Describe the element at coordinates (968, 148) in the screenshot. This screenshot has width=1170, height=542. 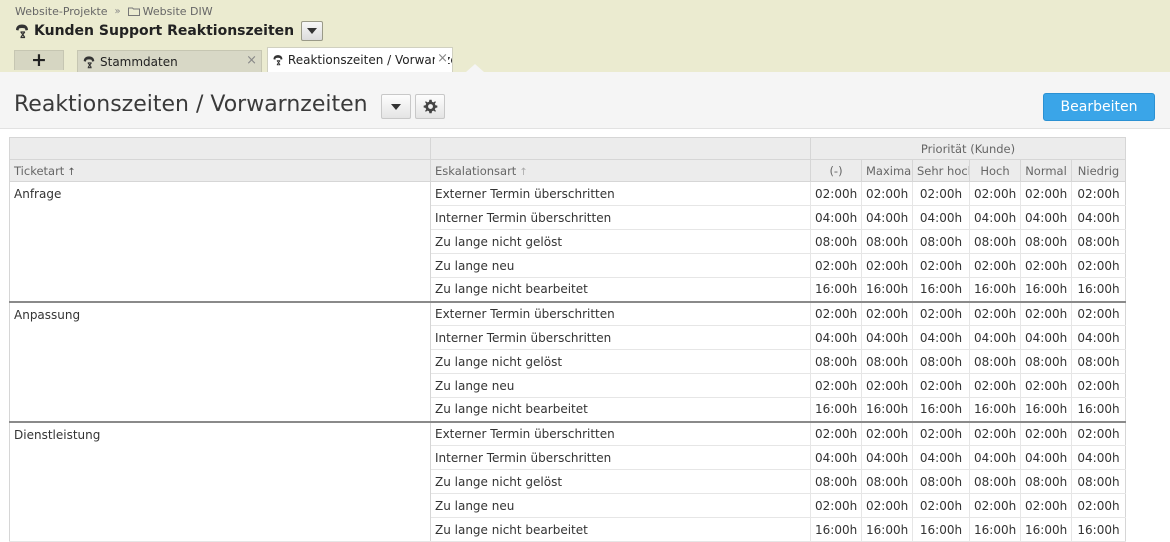
I see `priority-group-header: Priorität (Kunde)` at that location.